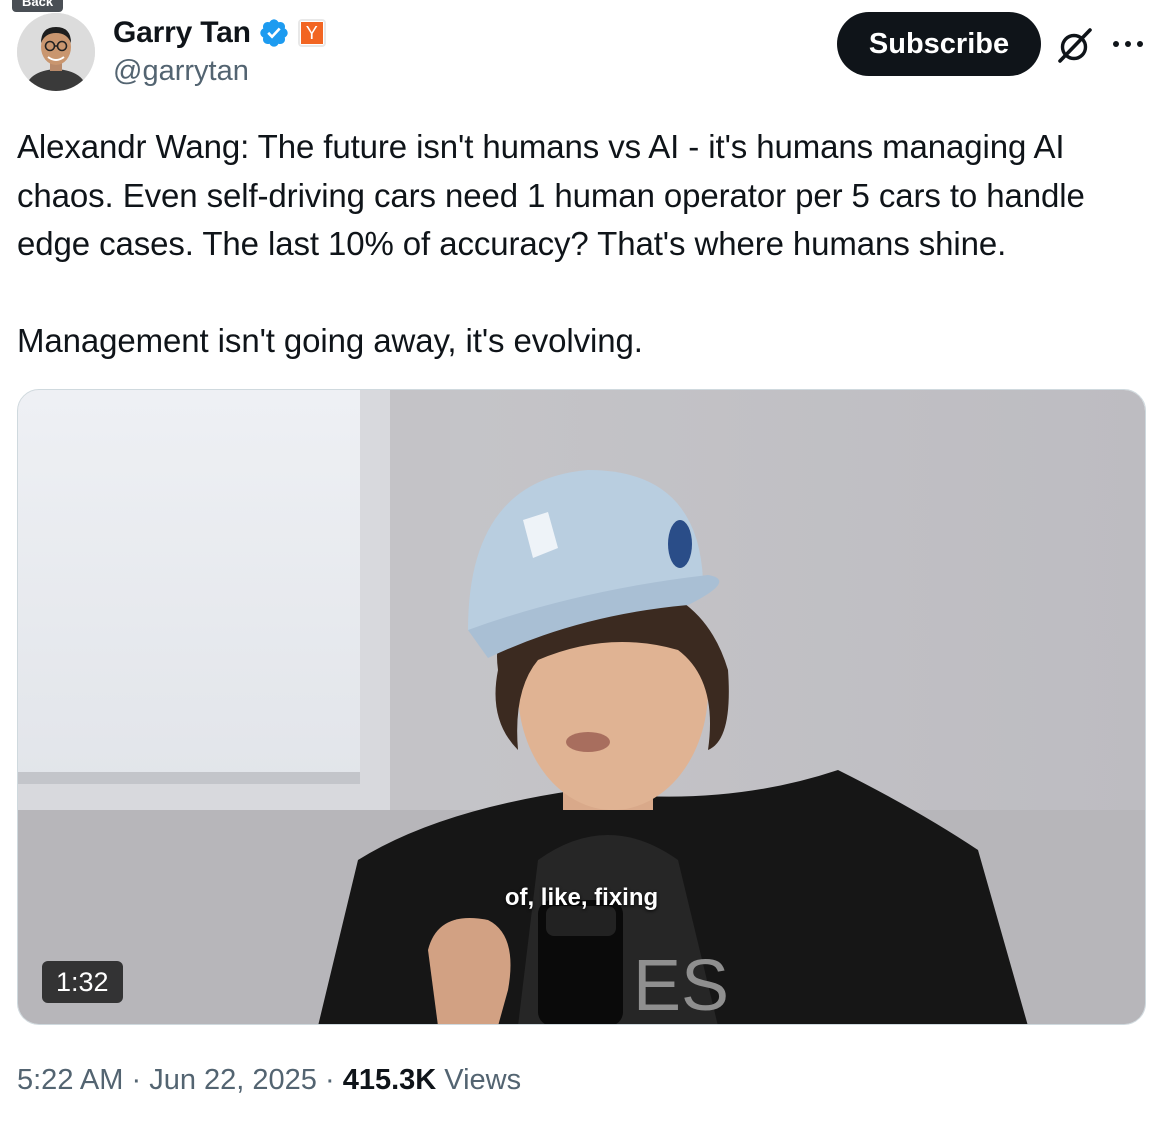 This screenshot has width=1172, height=1126. I want to click on author-name-row: Garry Tan Y, so click(219, 33).